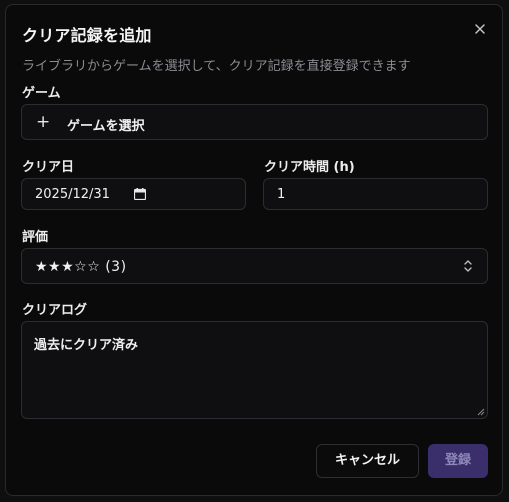  What do you see at coordinates (481, 412) in the screenshot?
I see `resize-handle-icon` at bounding box center [481, 412].